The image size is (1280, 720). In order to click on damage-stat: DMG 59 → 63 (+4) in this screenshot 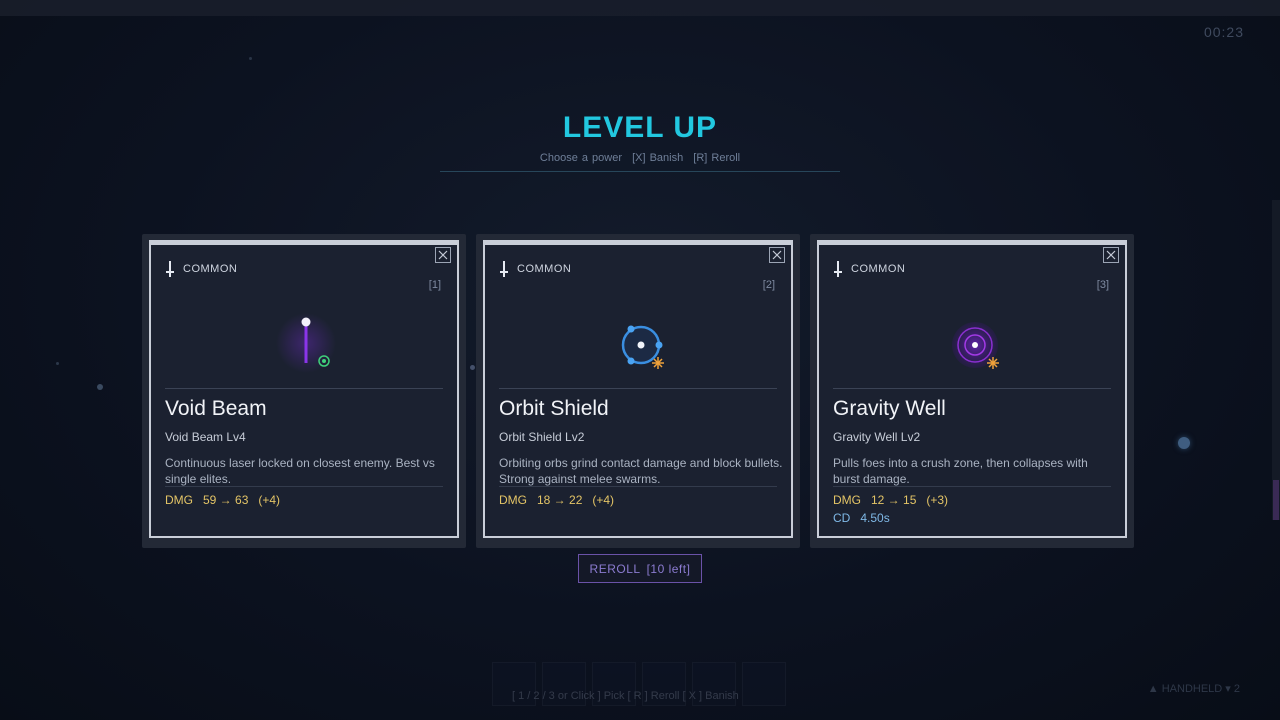, I will do `click(222, 500)`.